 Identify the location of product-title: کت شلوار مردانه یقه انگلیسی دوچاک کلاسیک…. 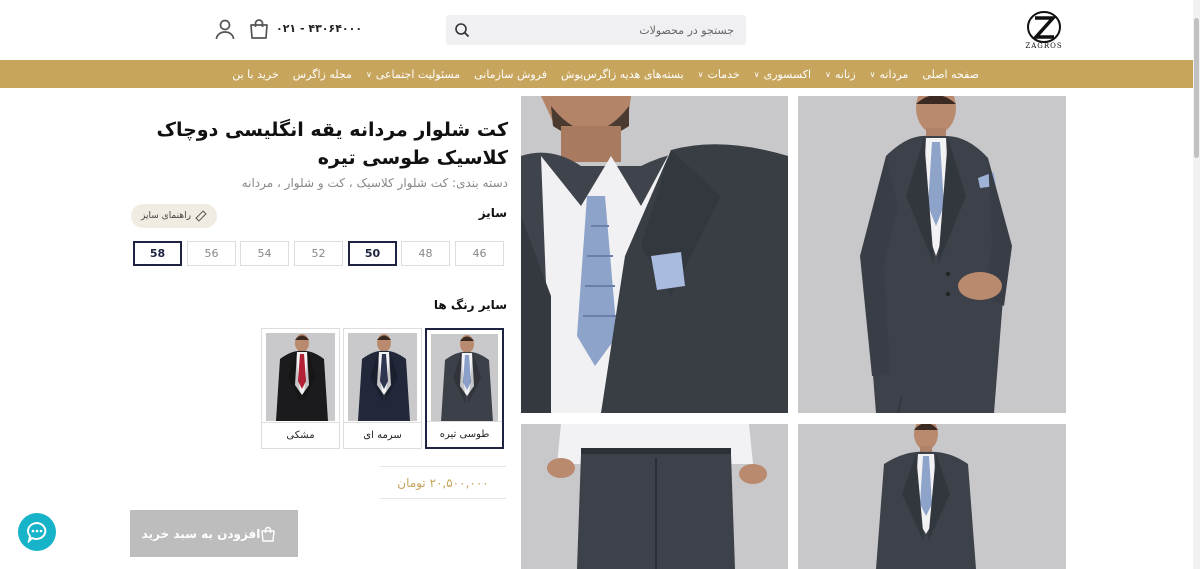
(332, 144).